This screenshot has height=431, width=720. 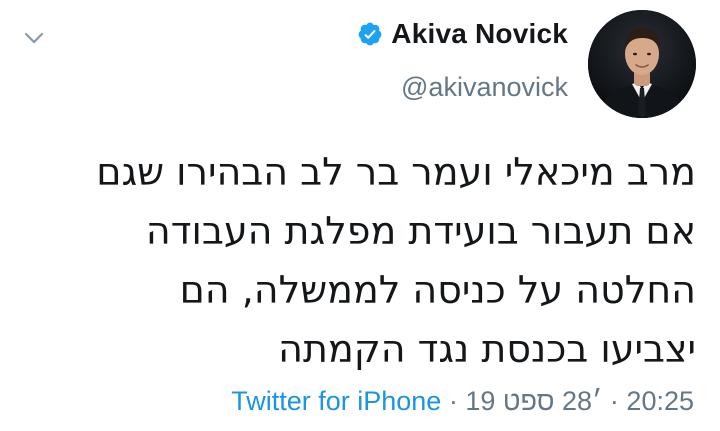 What do you see at coordinates (34, 38) in the screenshot?
I see `chevron-down-icon` at bounding box center [34, 38].